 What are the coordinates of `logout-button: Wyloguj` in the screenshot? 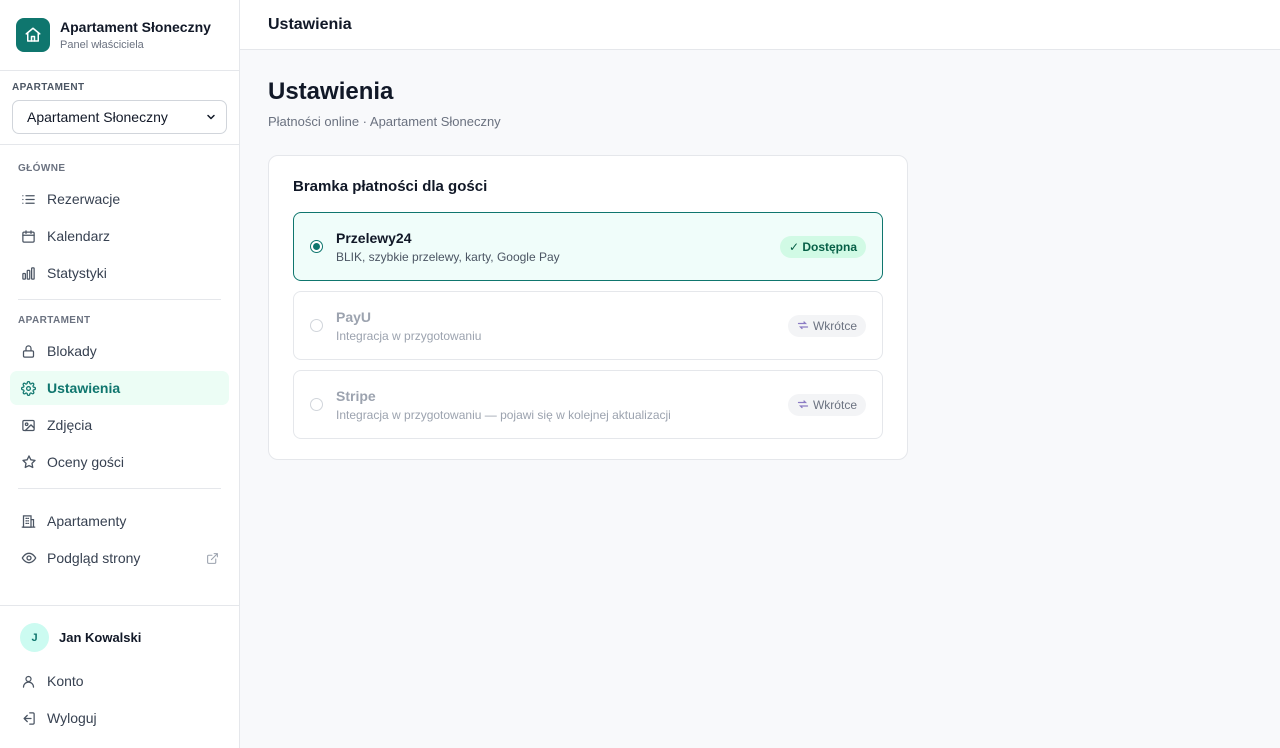 It's located at (119, 718).